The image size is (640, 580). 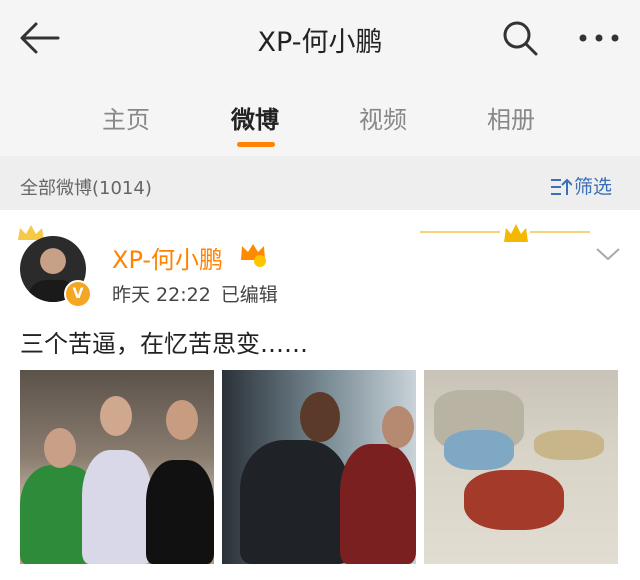 I want to click on vip-crown-icon, so click(x=253, y=255).